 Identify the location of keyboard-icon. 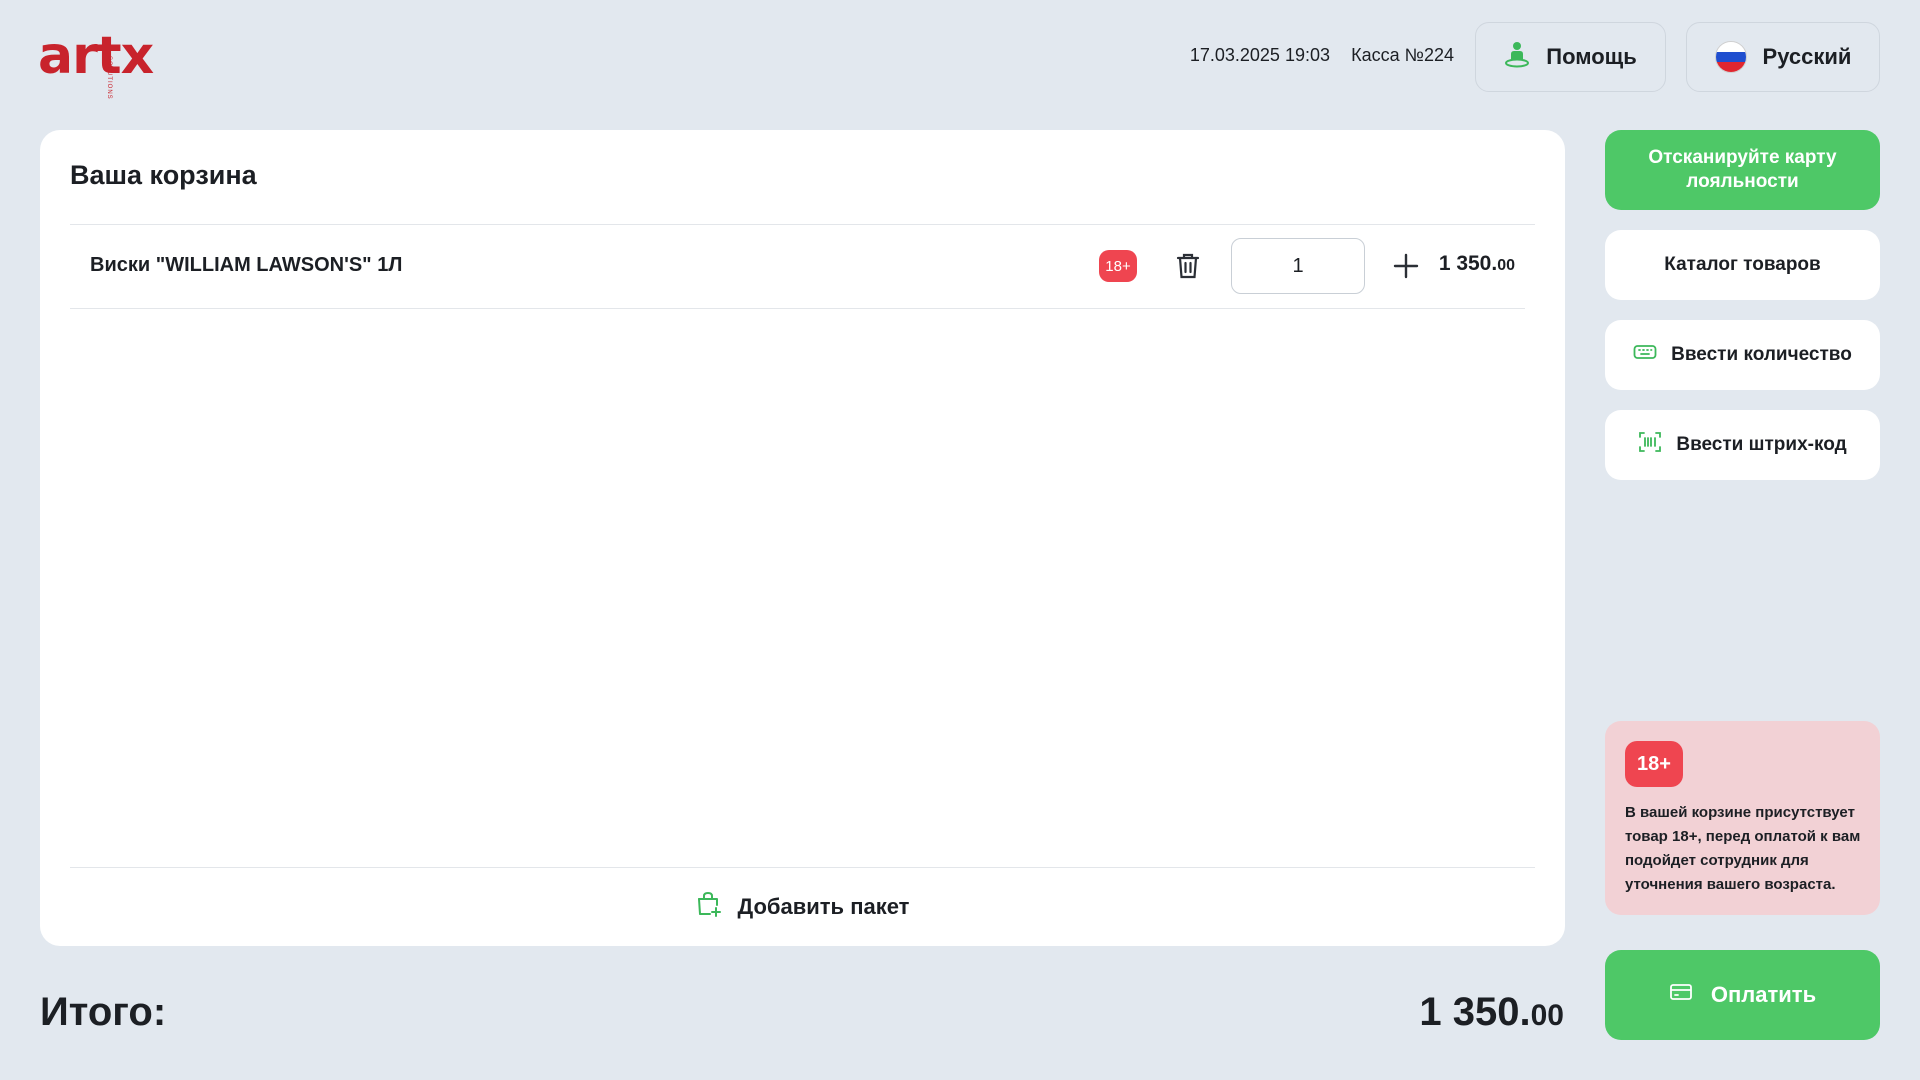
(1645, 355).